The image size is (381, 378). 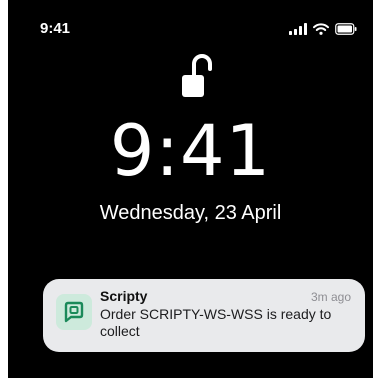 What do you see at coordinates (346, 31) in the screenshot?
I see `battery-icon` at bounding box center [346, 31].